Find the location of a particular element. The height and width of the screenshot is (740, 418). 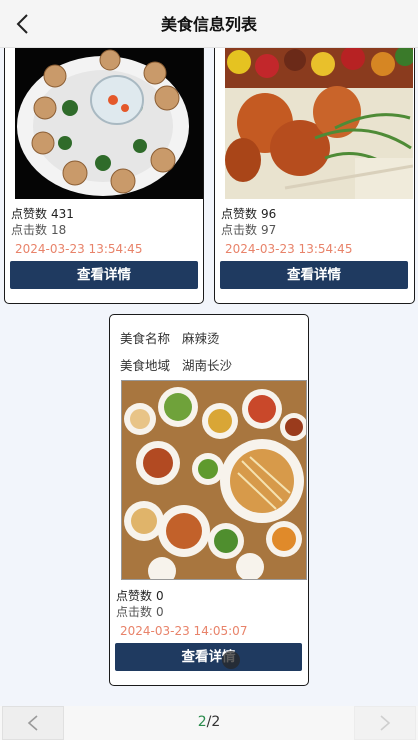

food-image-seafood is located at coordinates (109, 123).